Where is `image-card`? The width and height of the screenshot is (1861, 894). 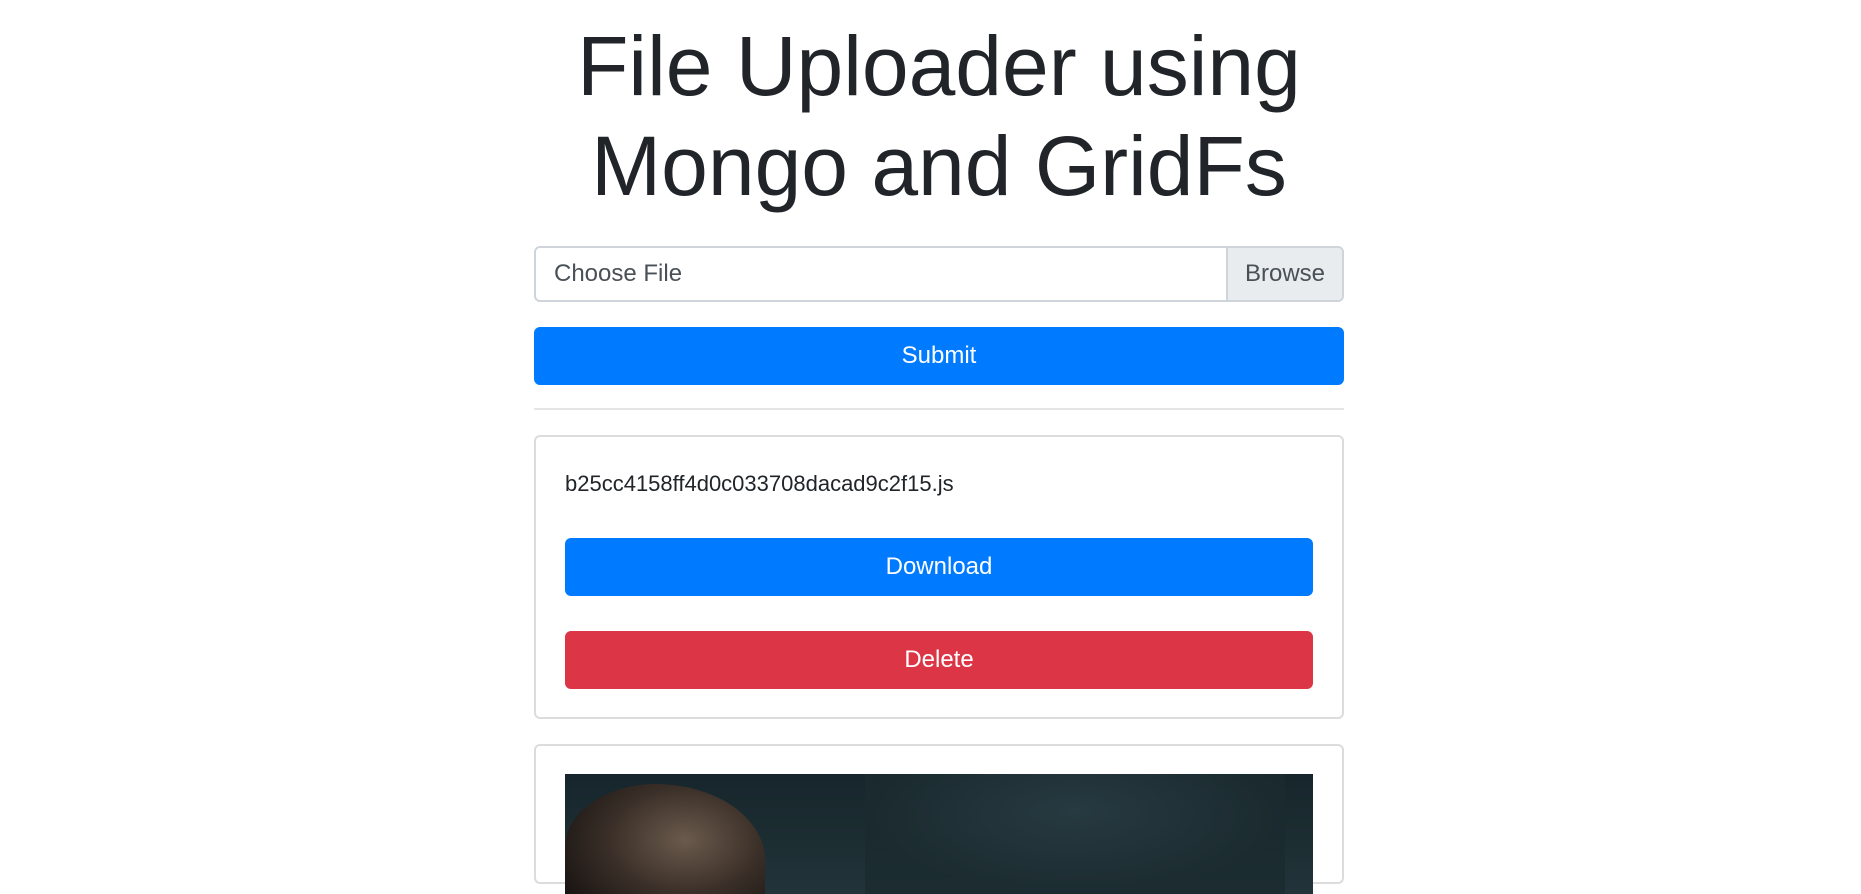 image-card is located at coordinates (939, 819).